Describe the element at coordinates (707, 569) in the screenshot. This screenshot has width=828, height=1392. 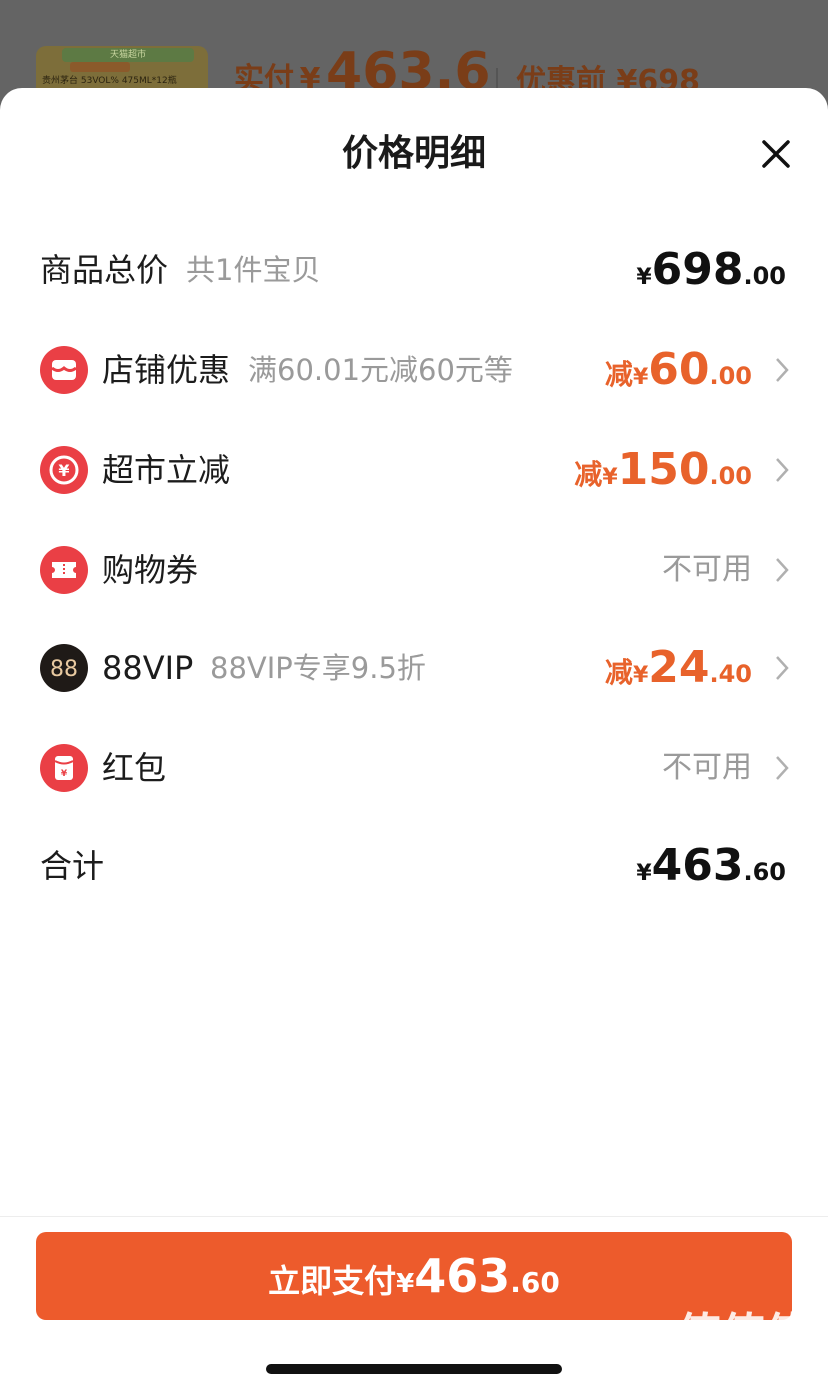
I see `shopping-coupon-status: 不可用` at that location.